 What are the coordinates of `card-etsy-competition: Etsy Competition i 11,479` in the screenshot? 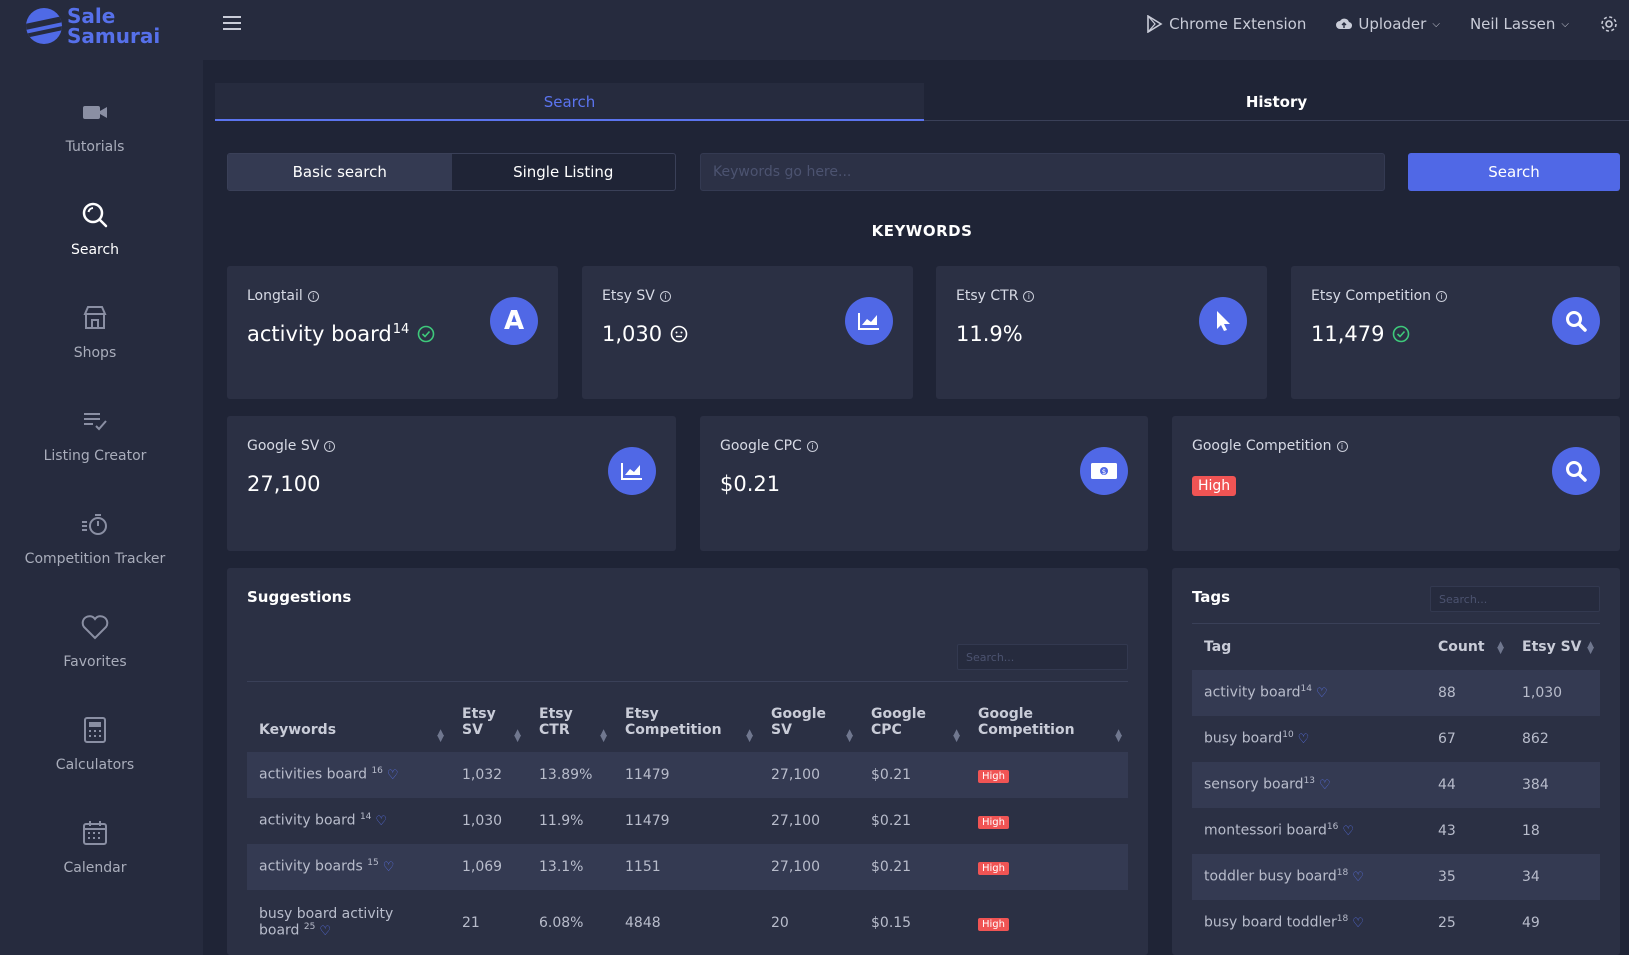 It's located at (1455, 332).